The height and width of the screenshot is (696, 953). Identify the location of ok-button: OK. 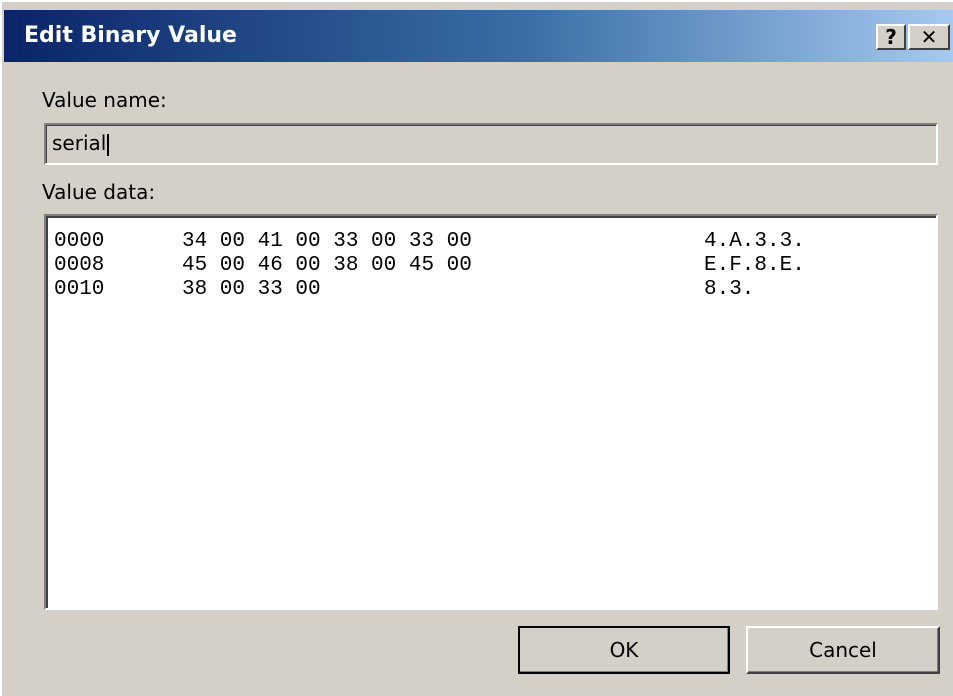
(624, 650).